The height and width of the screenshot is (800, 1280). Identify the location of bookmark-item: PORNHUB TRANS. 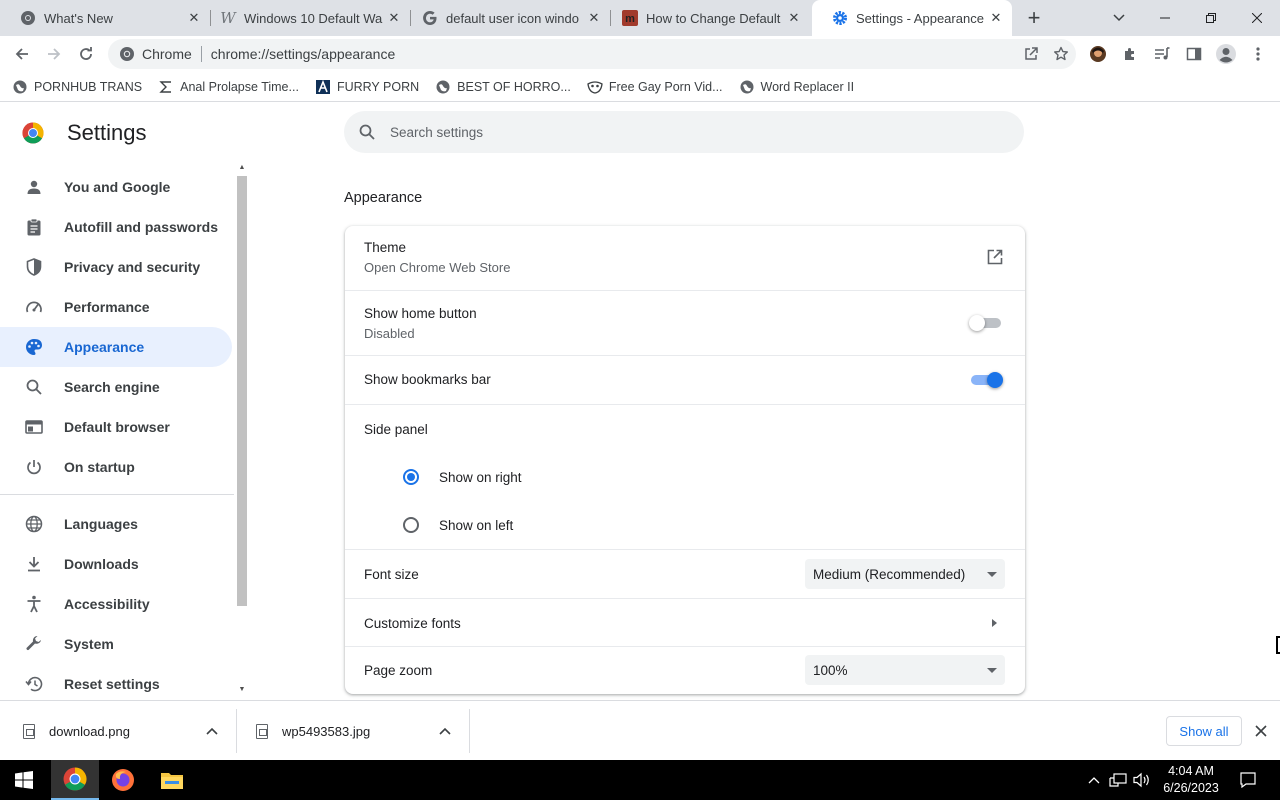
(77, 87).